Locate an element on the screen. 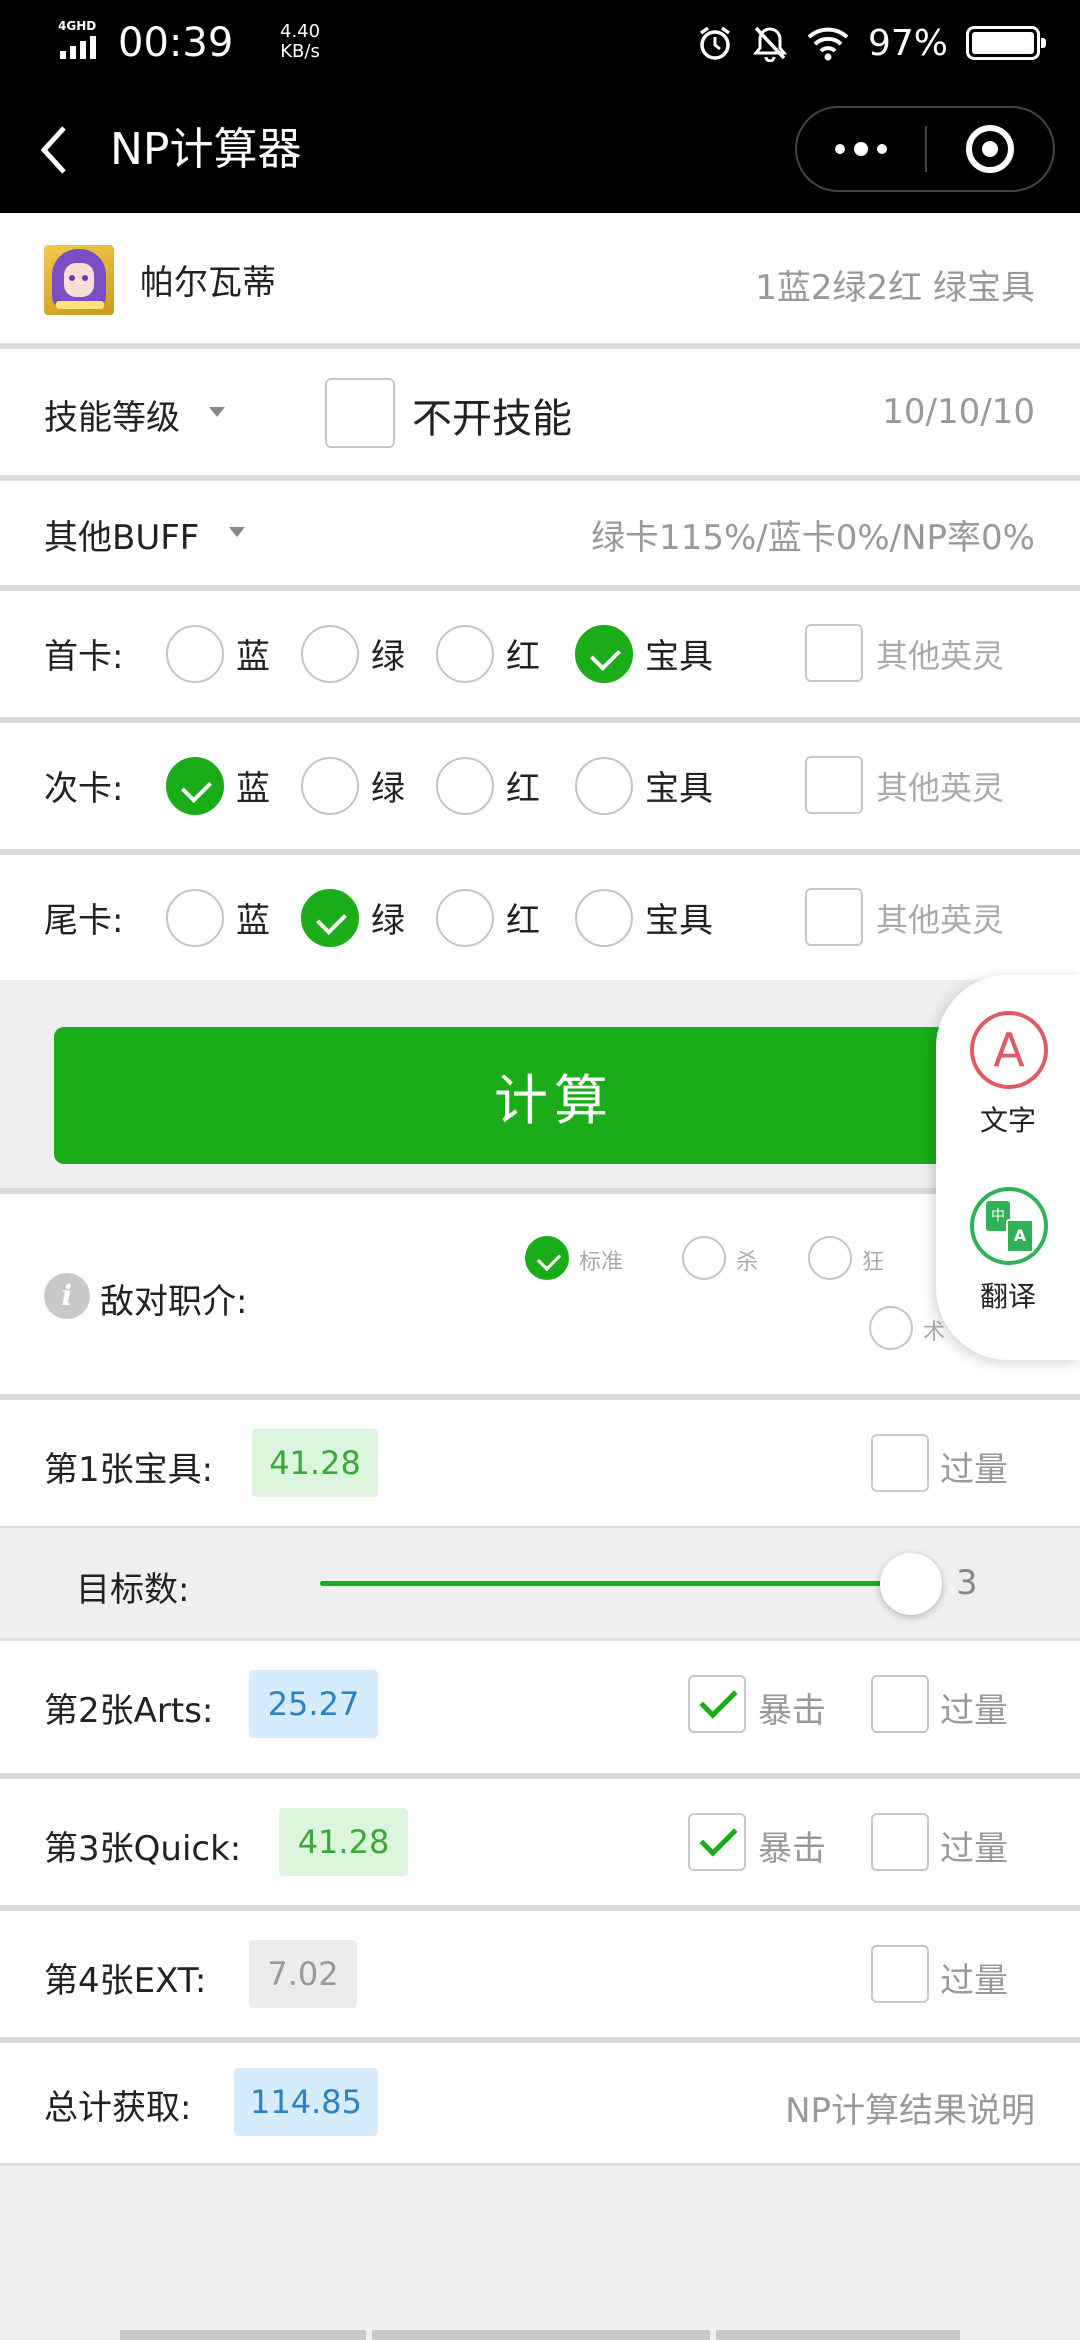 Image resolution: width=1080 pixels, height=2340 pixels. close-button is located at coordinates (990, 149).